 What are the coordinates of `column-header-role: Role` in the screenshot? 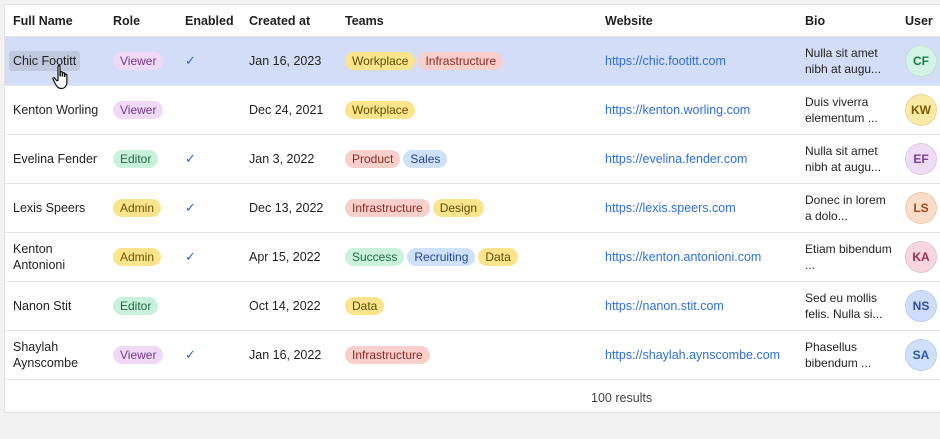 It's located at (141, 21).